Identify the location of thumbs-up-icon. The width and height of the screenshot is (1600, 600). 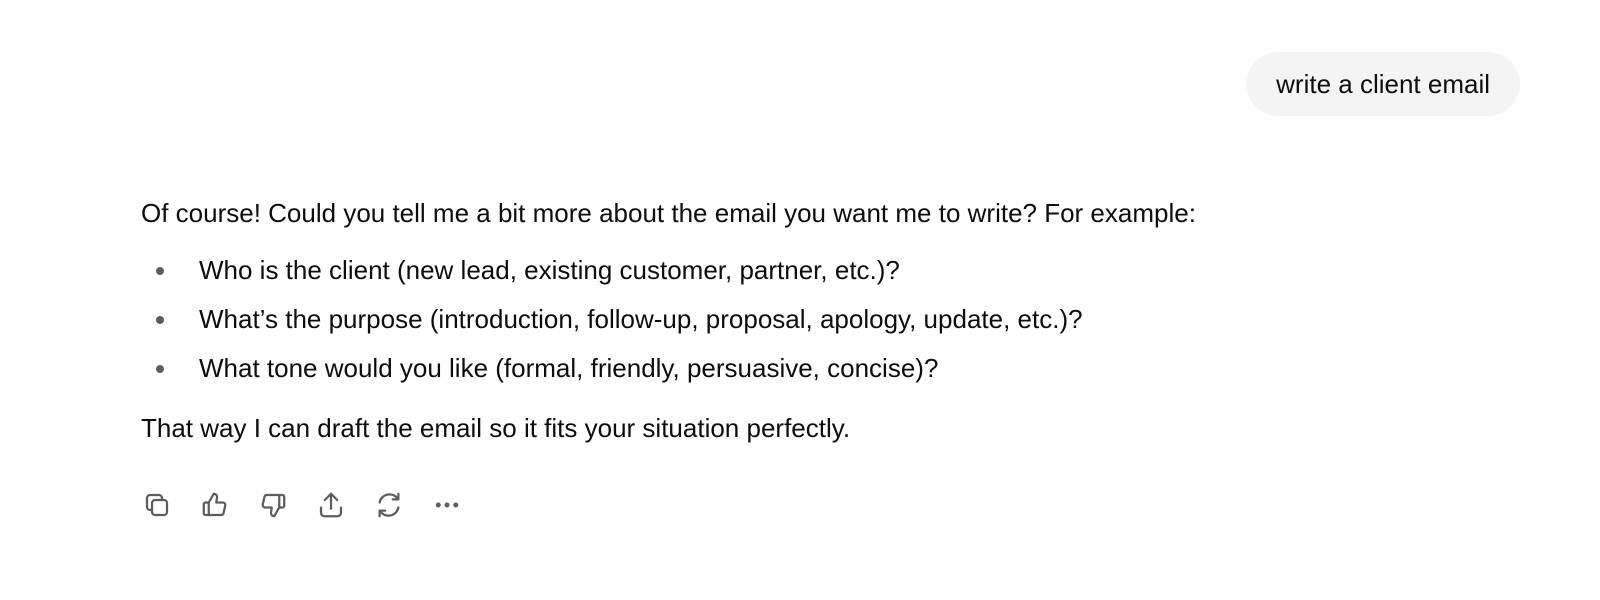
(214, 504).